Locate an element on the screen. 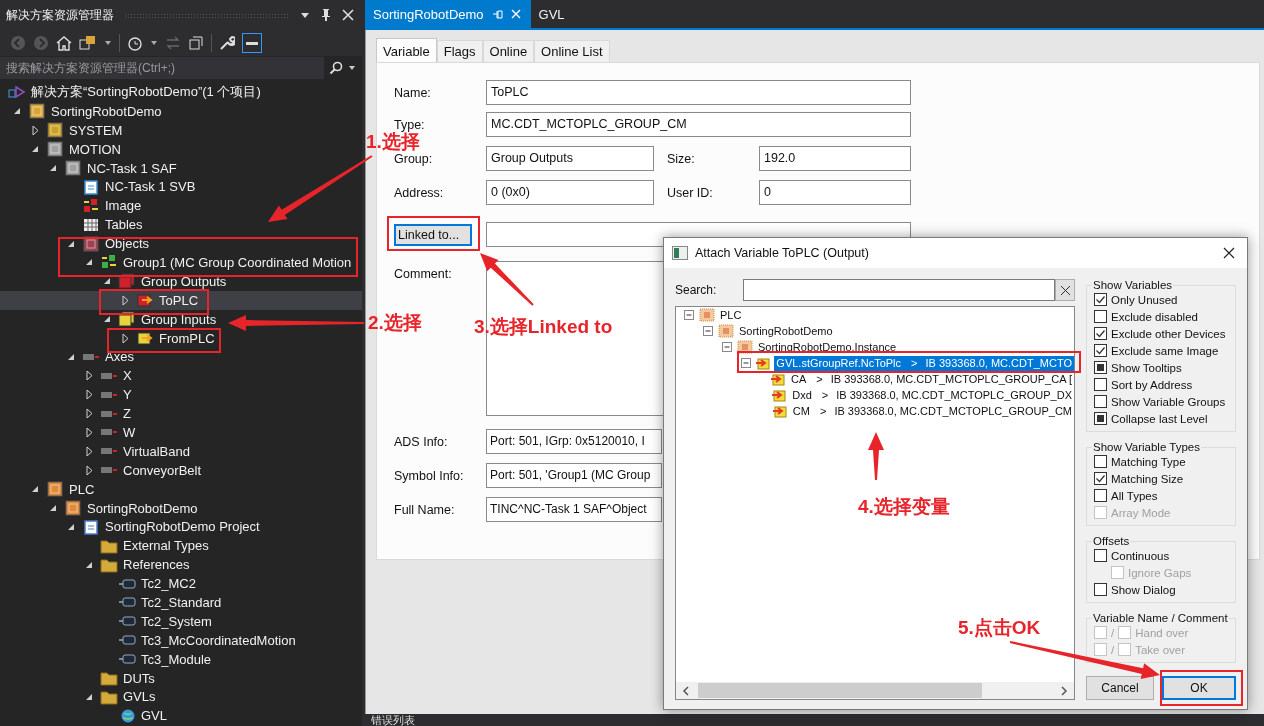 Image resolution: width=1264 pixels, height=726 pixels. text-field: Group Outputs is located at coordinates (570, 158).